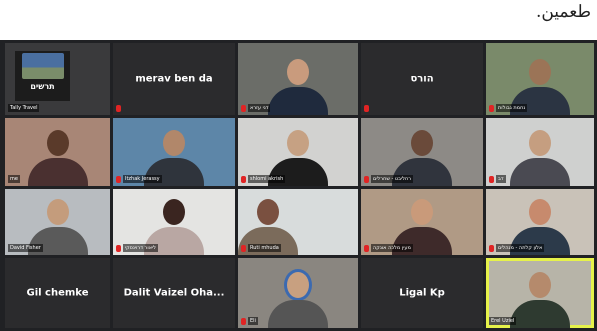 The width and height of the screenshot is (597, 331). I want to click on participant-tile: דני עזרא, so click(298, 79).